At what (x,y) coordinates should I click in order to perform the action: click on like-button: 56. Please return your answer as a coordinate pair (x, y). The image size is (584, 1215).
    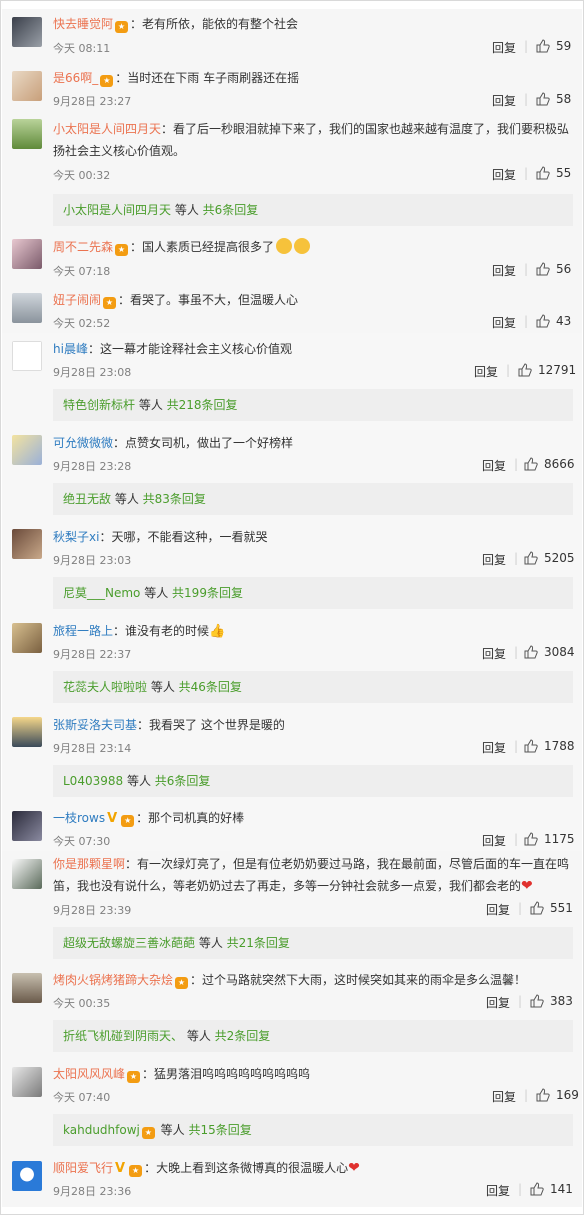
    Looking at the image, I should click on (553, 269).